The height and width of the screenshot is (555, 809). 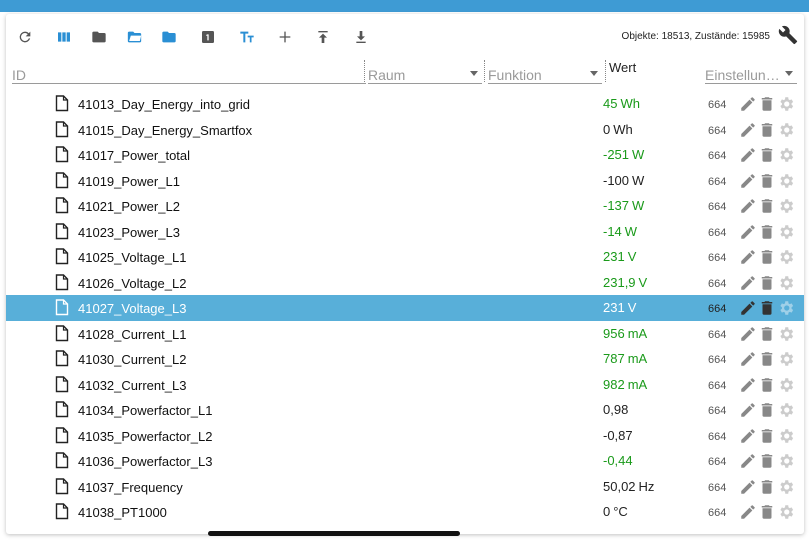 I want to click on settings-wrench-button, so click(x=788, y=37).